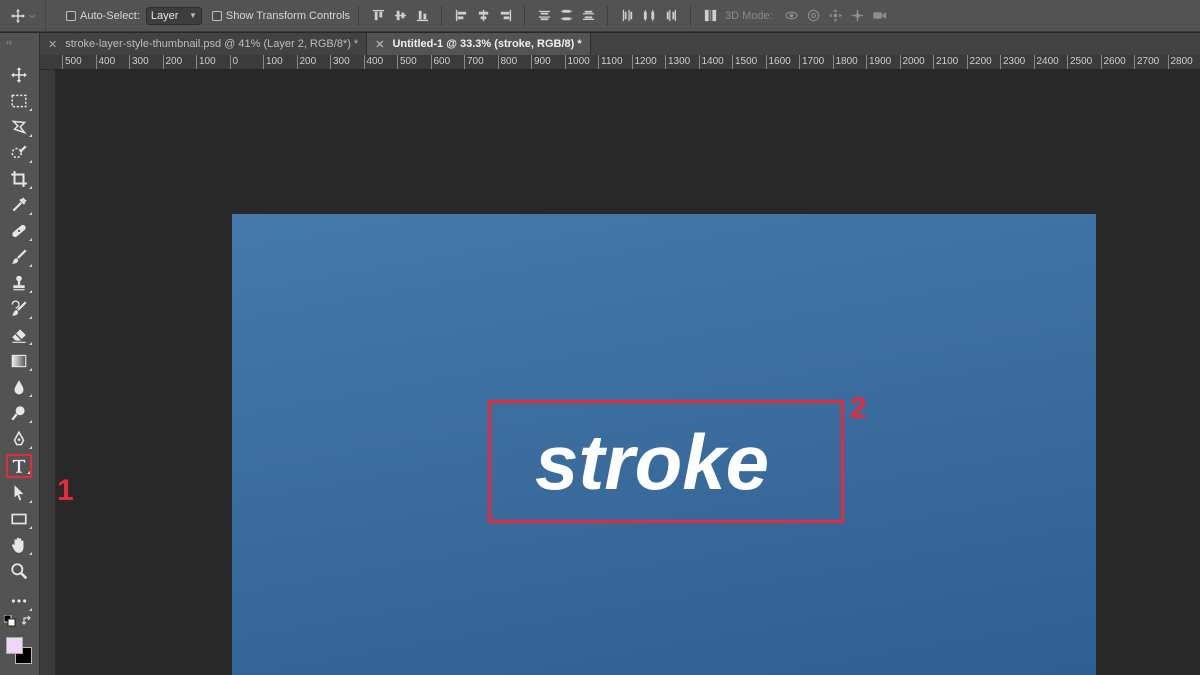 This screenshot has height=675, width=1200. I want to click on align-right-button, so click(505, 16).